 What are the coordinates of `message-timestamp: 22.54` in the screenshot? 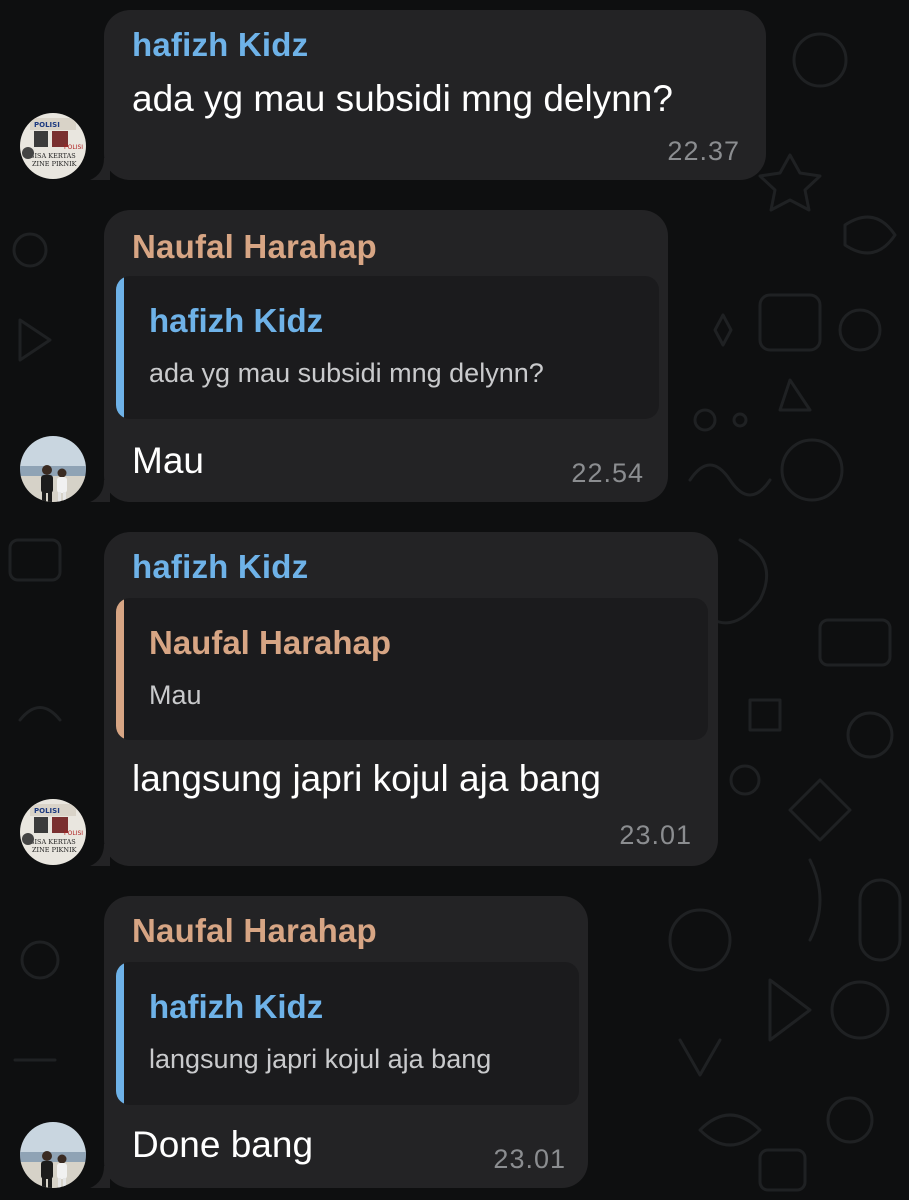 It's located at (607, 473).